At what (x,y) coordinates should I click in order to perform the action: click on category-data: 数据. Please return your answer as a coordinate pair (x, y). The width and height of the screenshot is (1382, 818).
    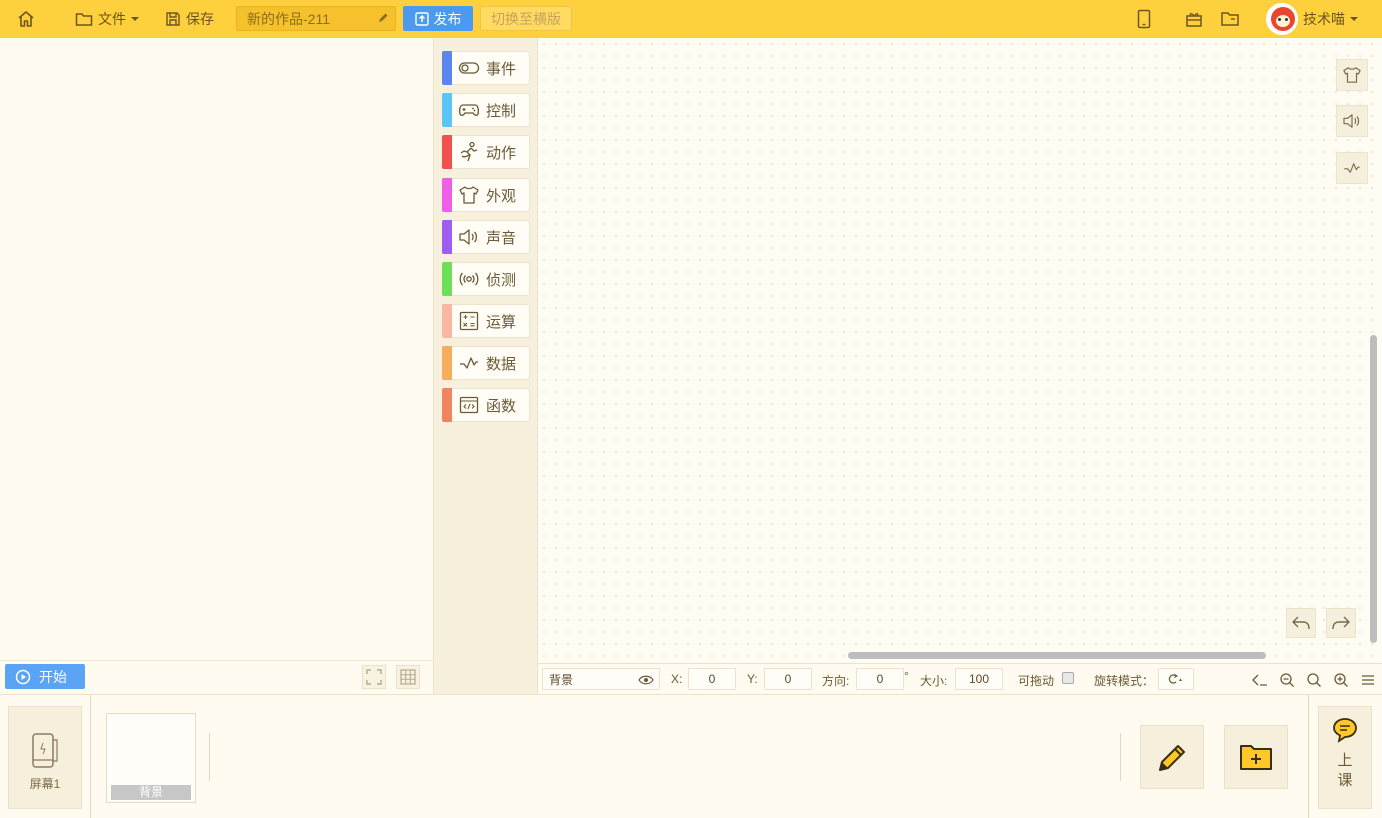
    Looking at the image, I should click on (486, 363).